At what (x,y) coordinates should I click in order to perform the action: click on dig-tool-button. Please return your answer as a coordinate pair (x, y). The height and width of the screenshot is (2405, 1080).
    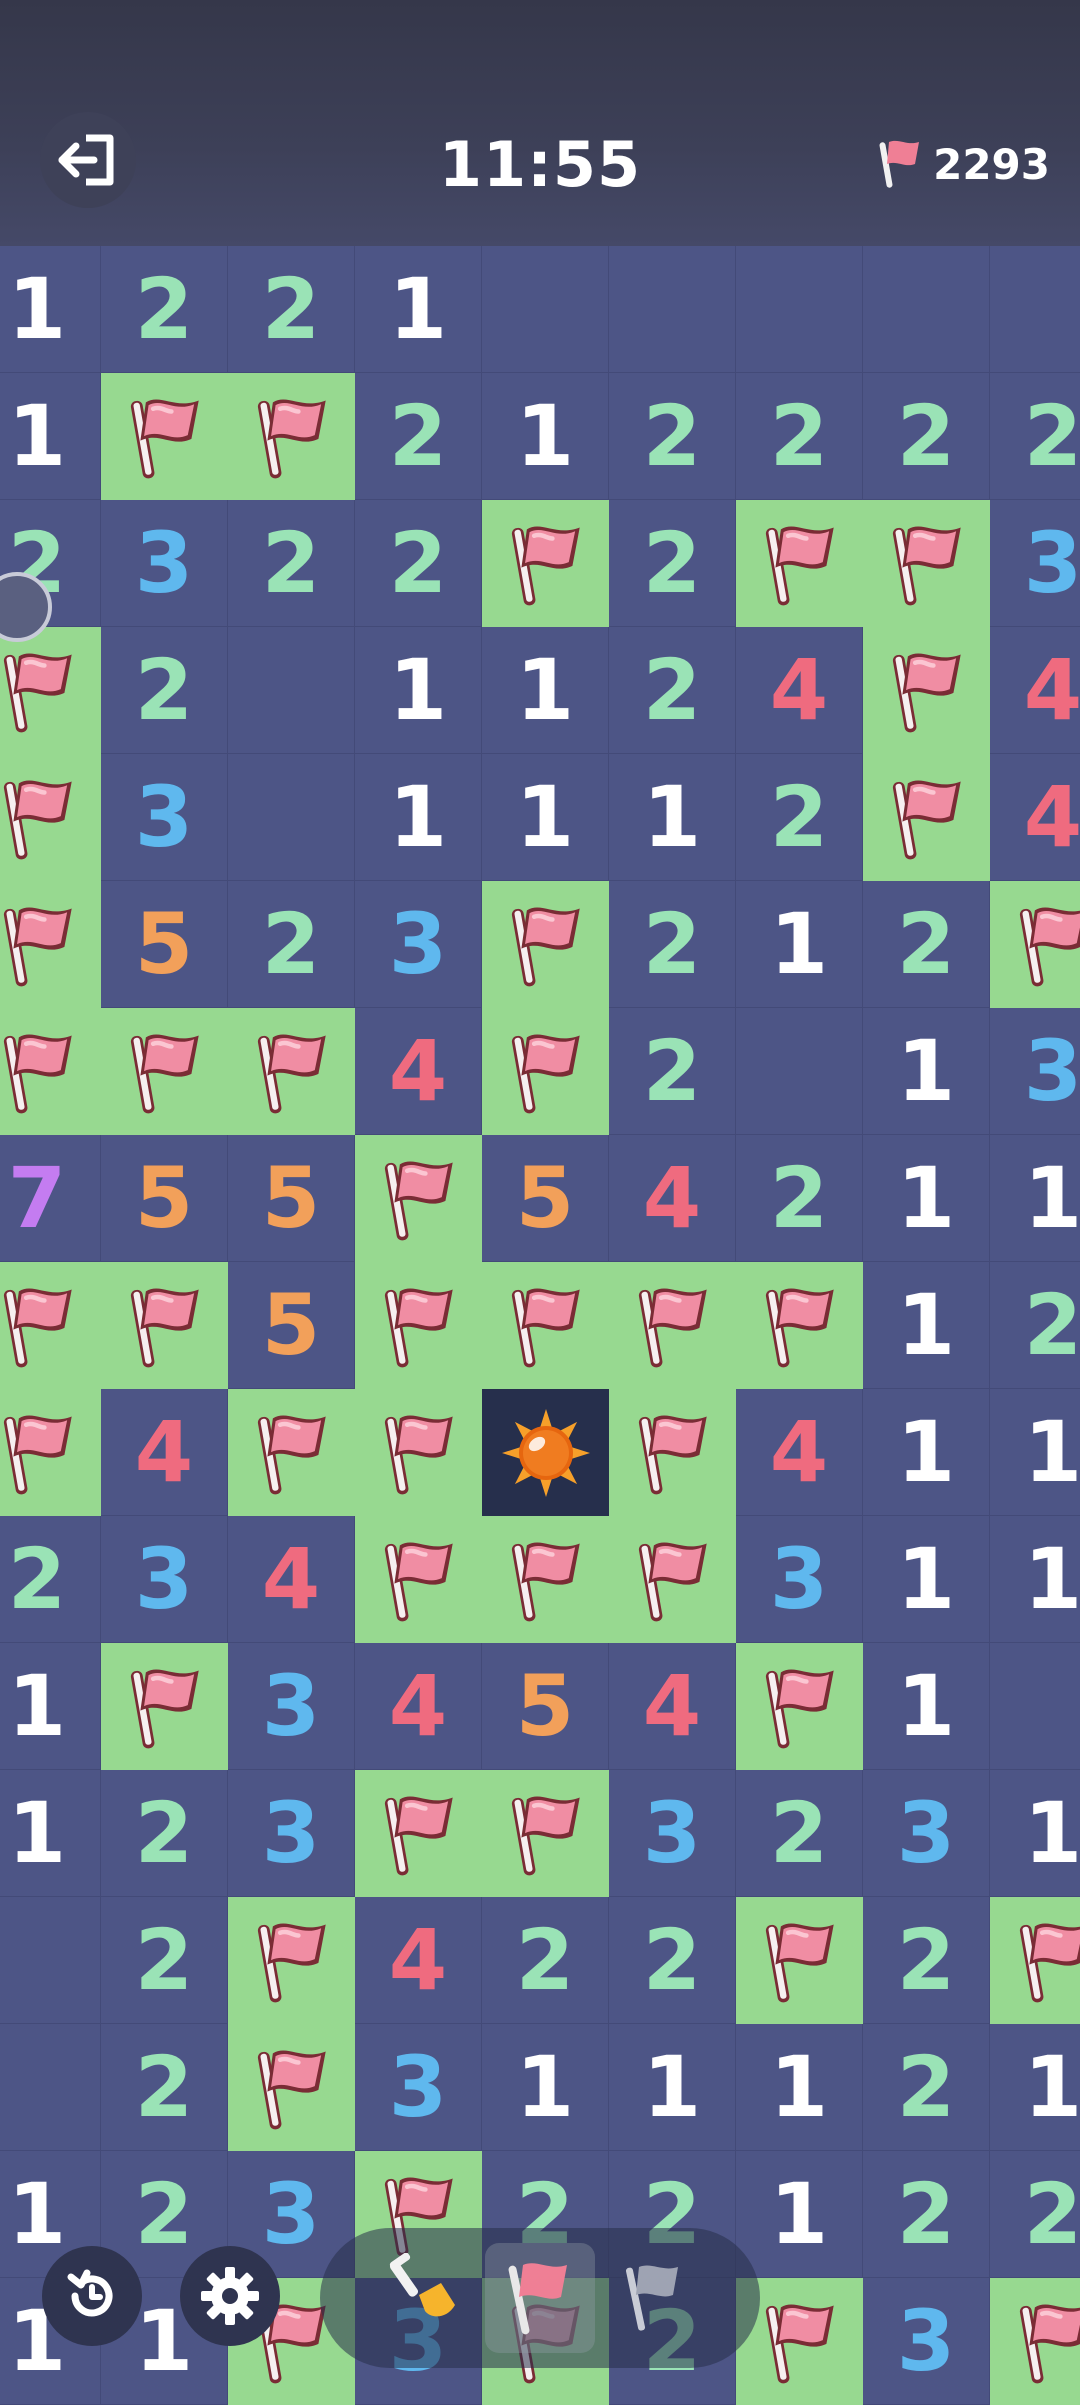
    Looking at the image, I should click on (425, 2293).